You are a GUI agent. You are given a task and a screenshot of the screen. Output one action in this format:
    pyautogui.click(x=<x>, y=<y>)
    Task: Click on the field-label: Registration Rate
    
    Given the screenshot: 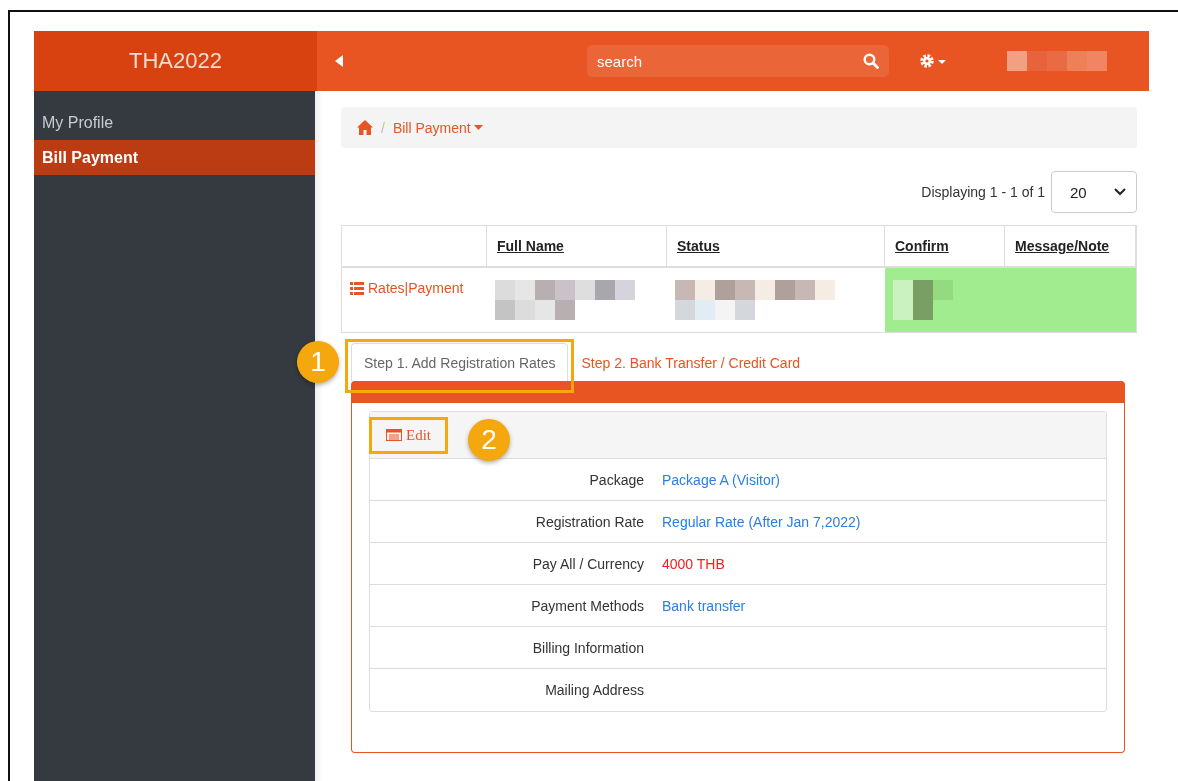 What is the action you would take?
    pyautogui.click(x=589, y=521)
    